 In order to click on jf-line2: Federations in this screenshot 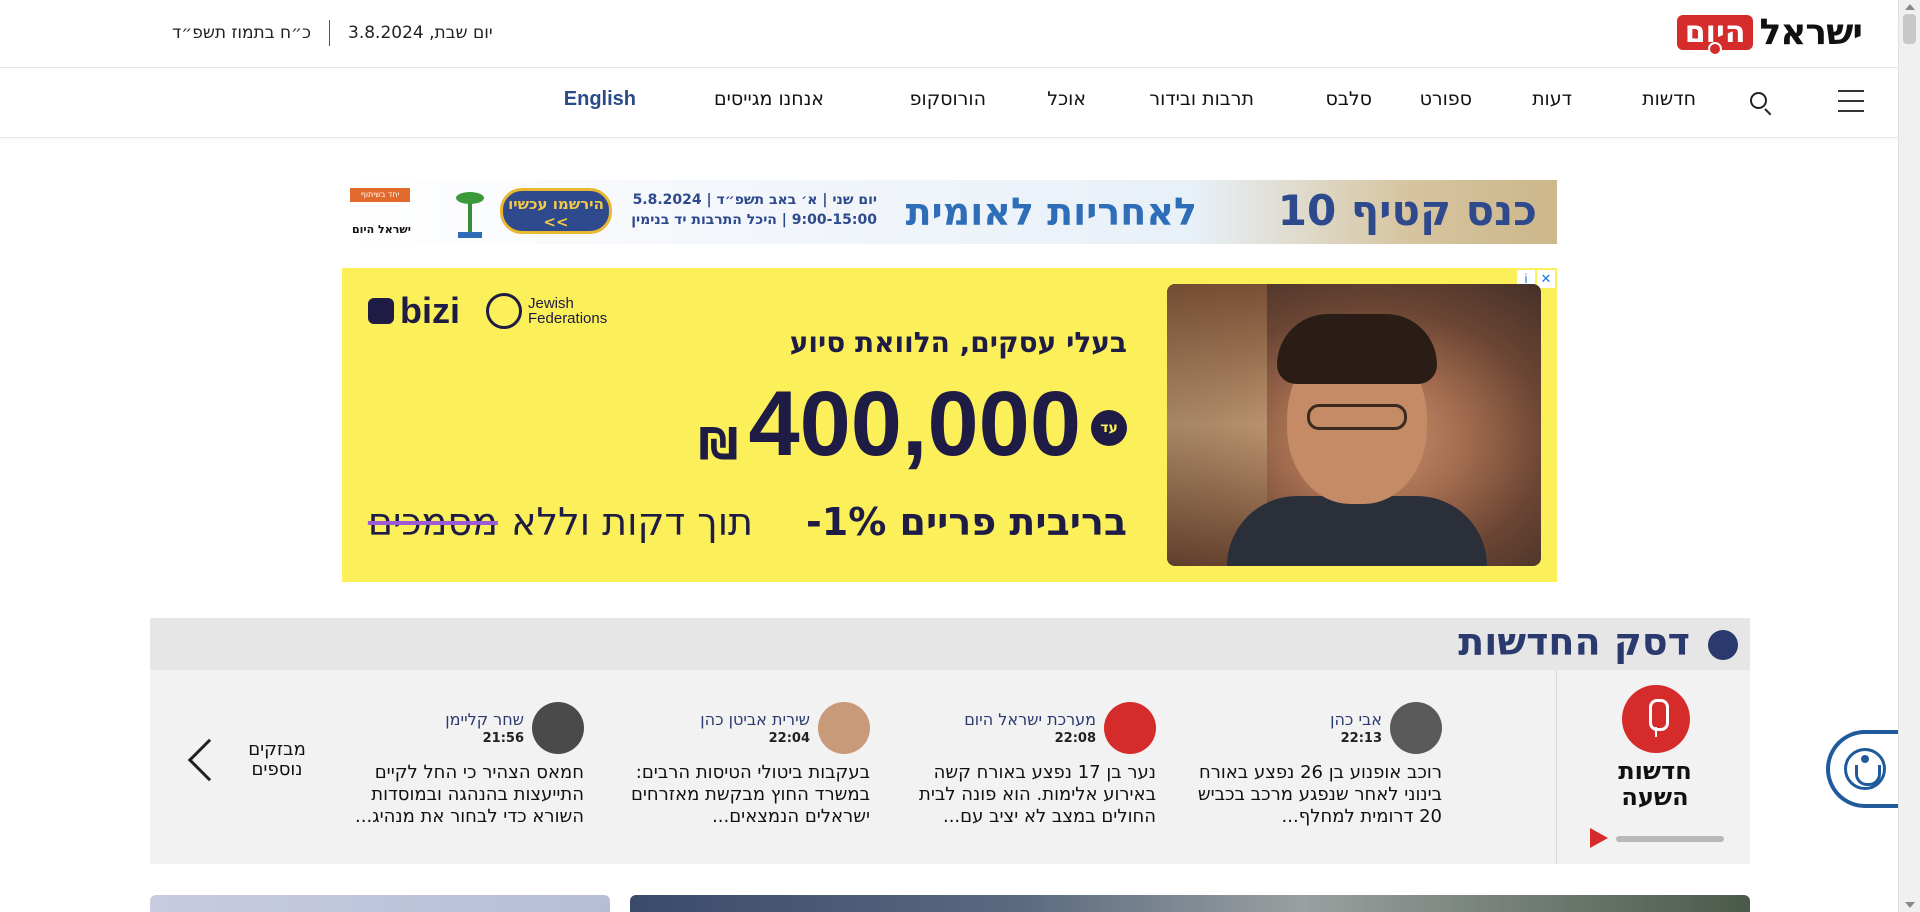, I will do `click(568, 318)`.